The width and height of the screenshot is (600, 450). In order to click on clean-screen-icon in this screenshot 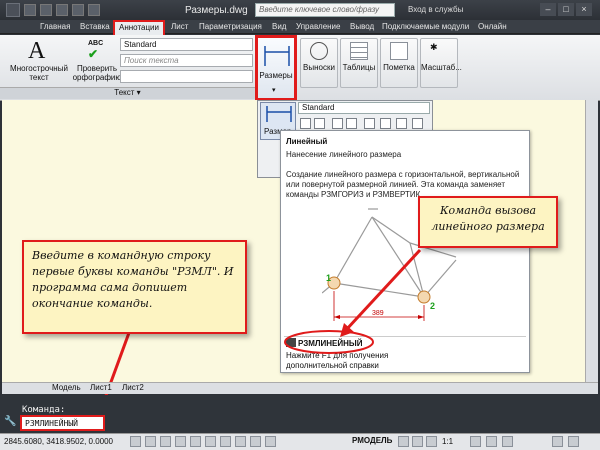, I will do `click(573, 441)`.